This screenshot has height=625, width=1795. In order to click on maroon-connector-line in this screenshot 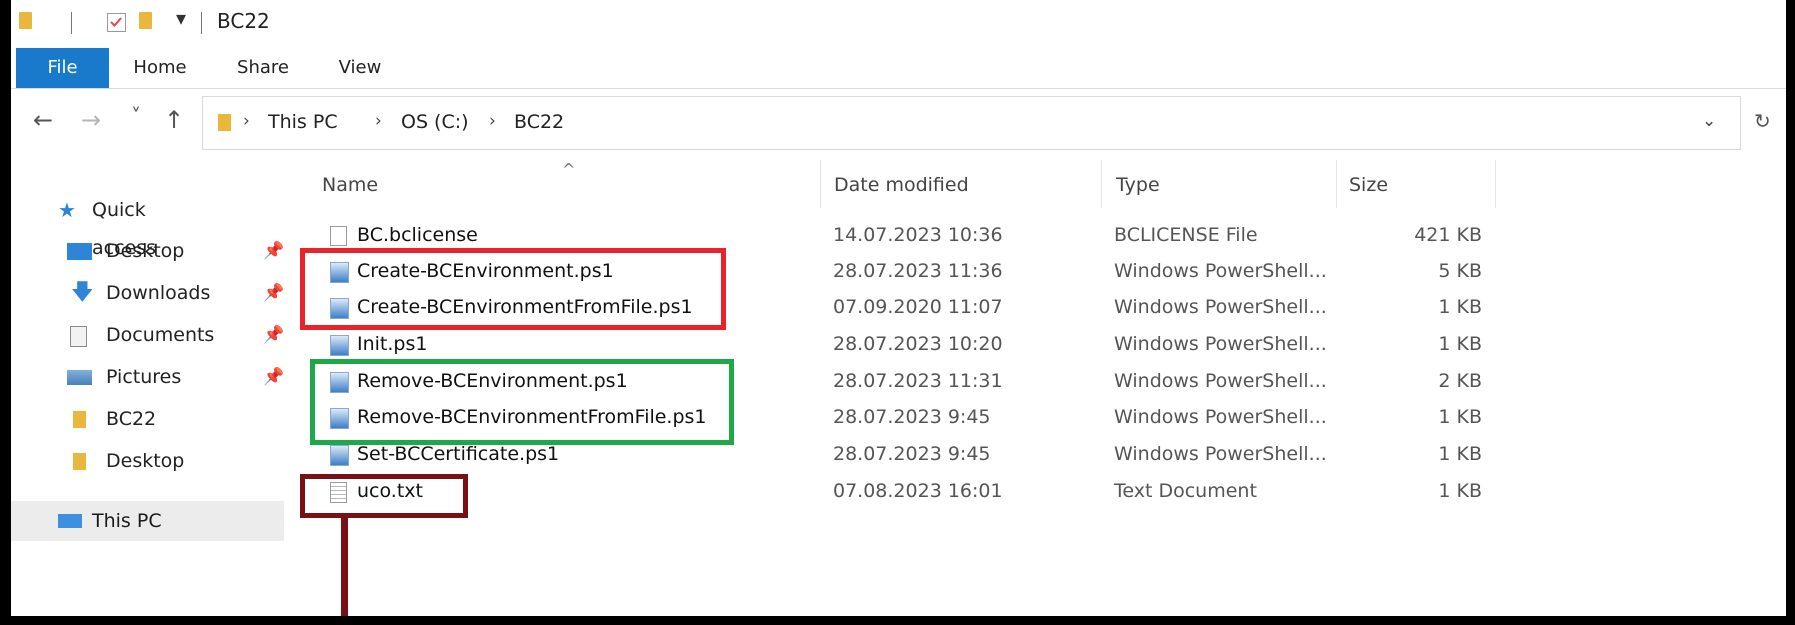, I will do `click(344, 567)`.